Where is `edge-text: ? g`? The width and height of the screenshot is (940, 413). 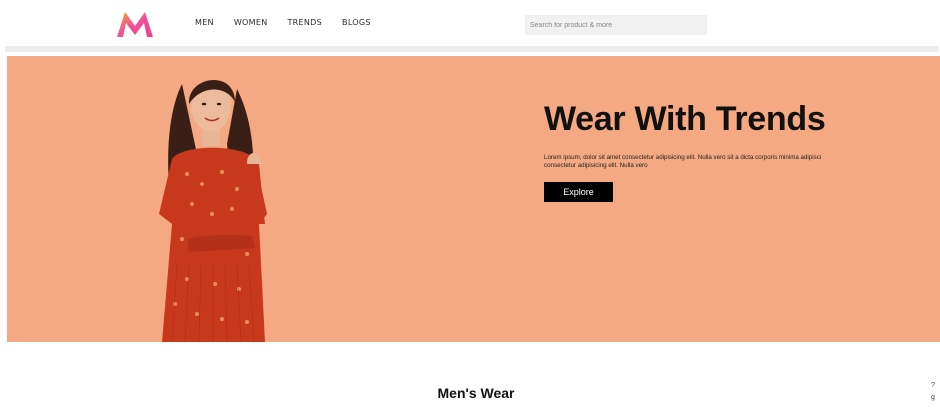
edge-text: ? g is located at coordinates (933, 391).